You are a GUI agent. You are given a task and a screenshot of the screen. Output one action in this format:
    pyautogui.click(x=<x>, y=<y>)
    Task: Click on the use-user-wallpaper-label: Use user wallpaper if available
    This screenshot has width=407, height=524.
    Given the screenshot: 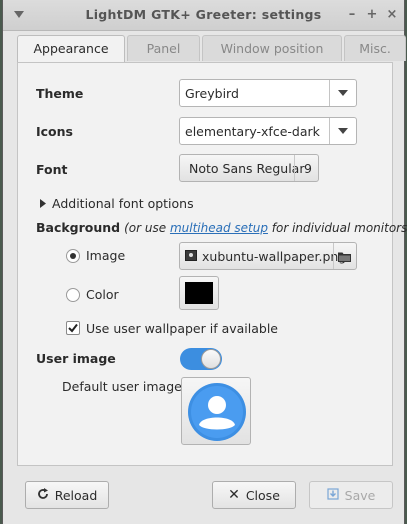 What is the action you would take?
    pyautogui.click(x=182, y=328)
    